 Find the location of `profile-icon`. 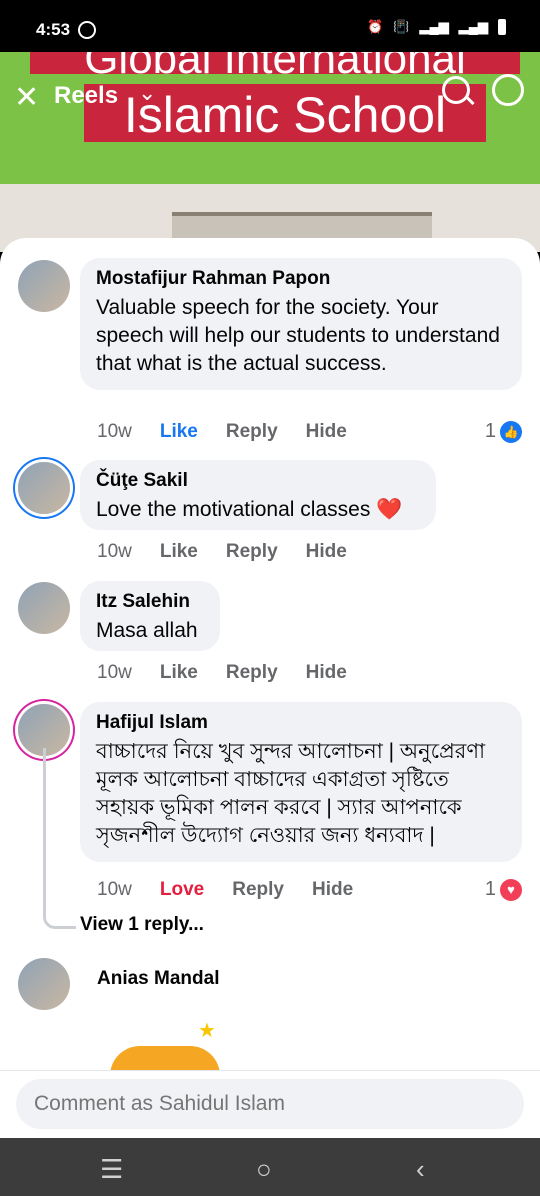

profile-icon is located at coordinates (508, 90).